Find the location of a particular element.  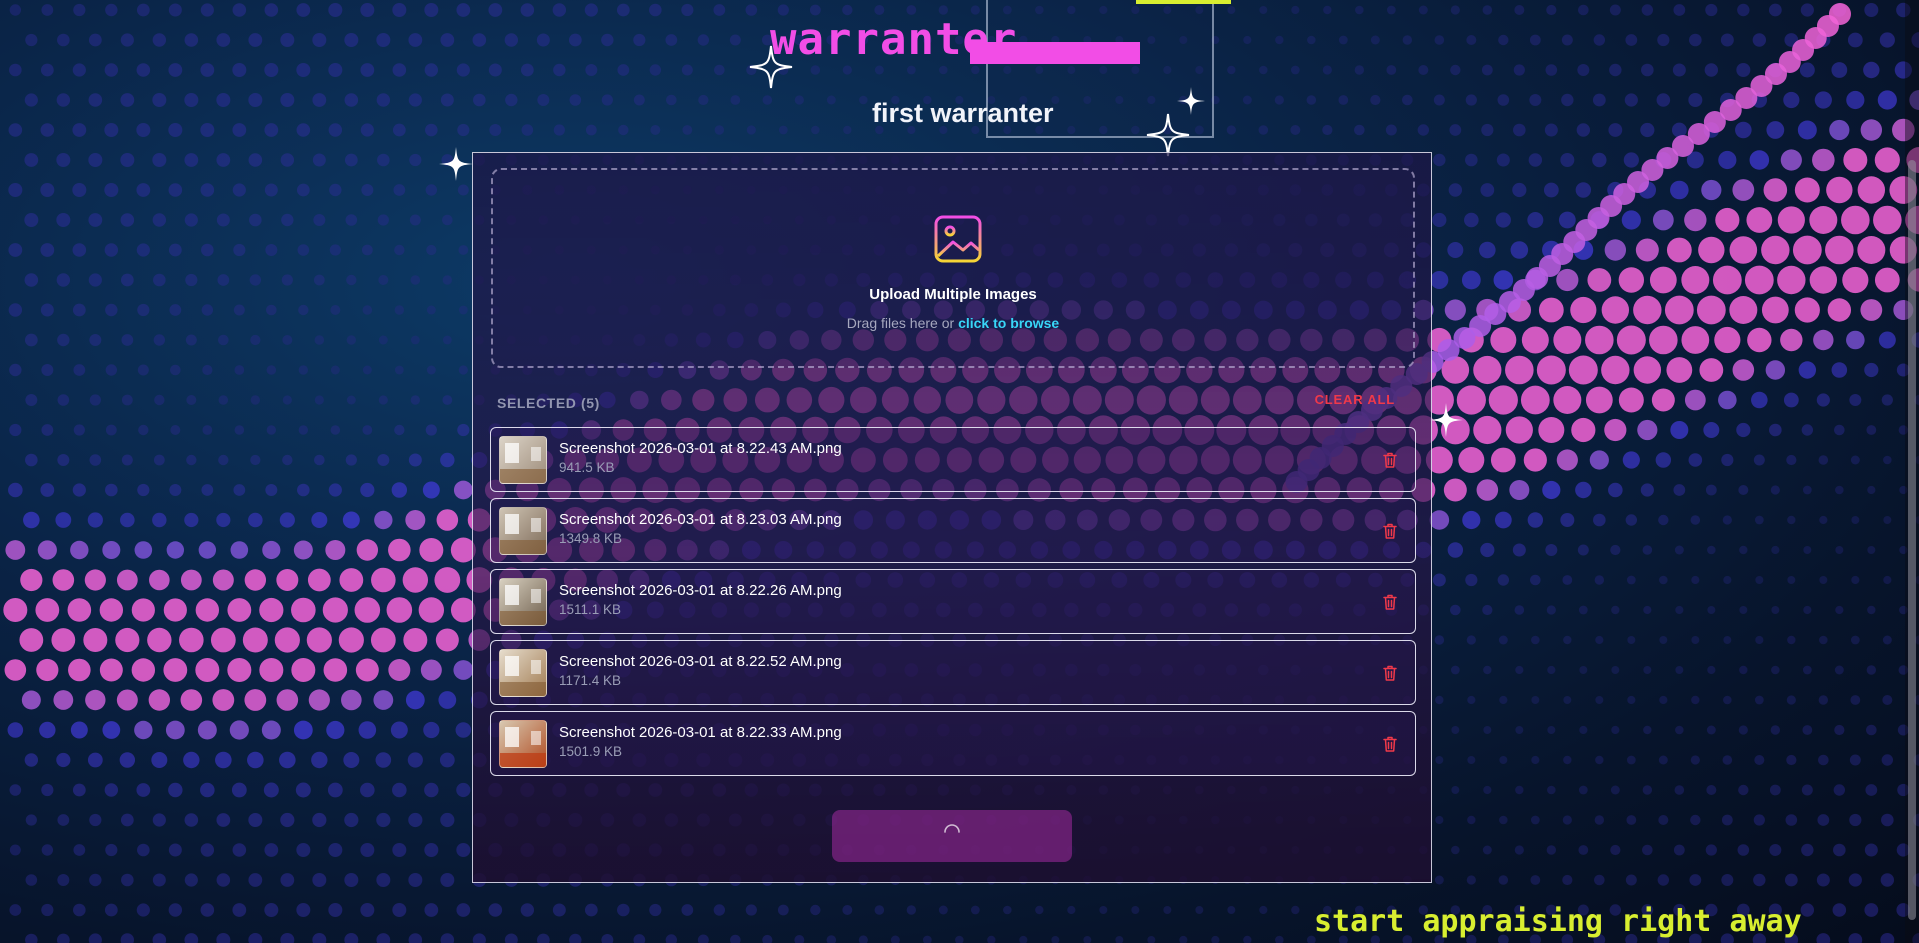

submit-button is located at coordinates (952, 836).